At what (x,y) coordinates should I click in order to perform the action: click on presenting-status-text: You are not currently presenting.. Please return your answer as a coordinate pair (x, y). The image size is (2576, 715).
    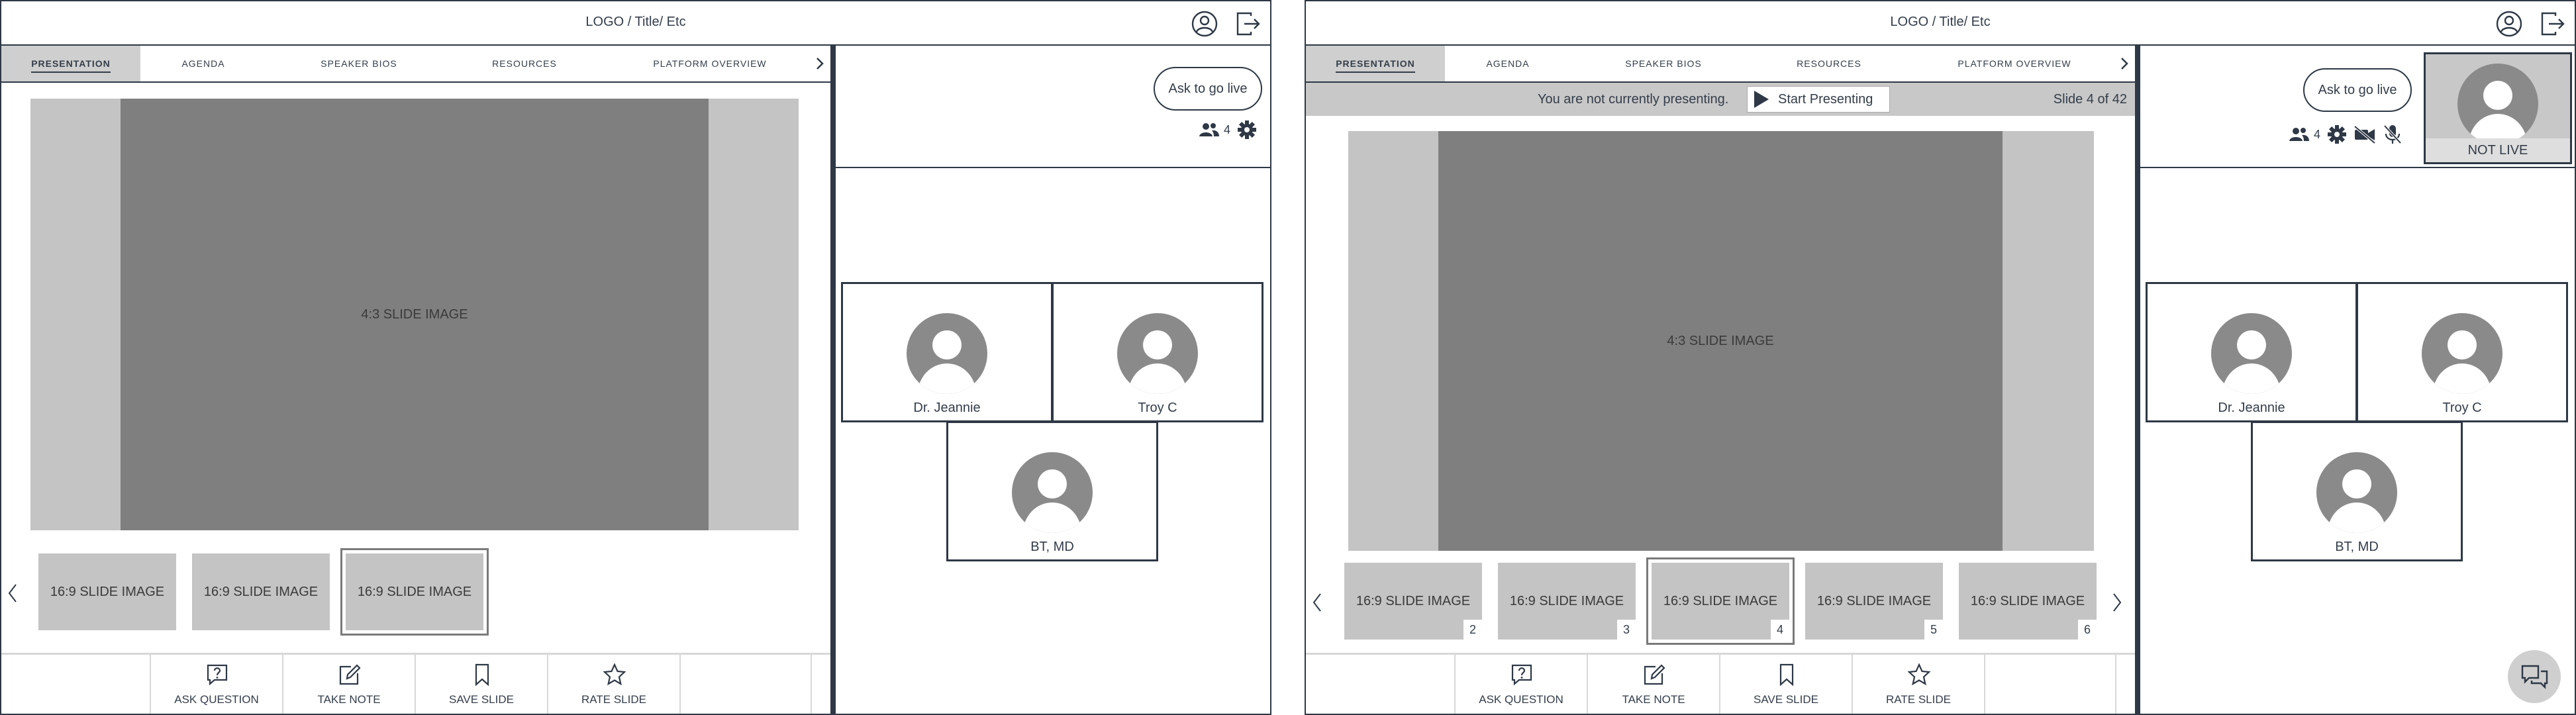
    Looking at the image, I should click on (1633, 100).